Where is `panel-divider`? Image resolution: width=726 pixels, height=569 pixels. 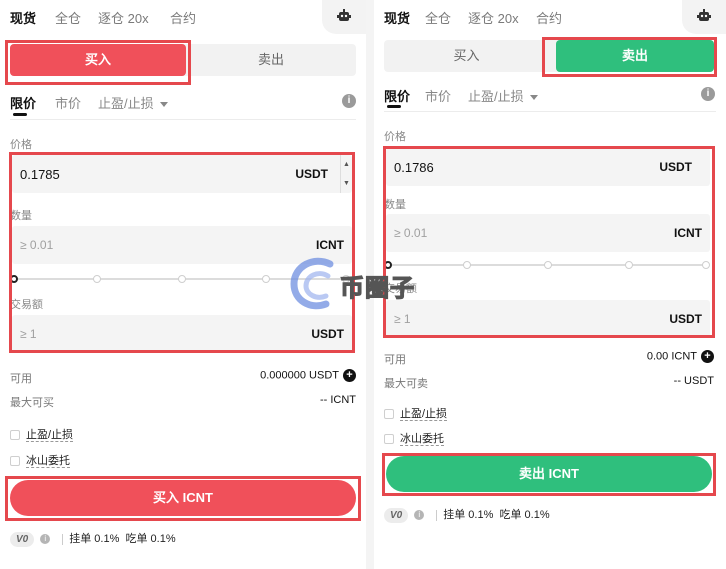
panel-divider is located at coordinates (370, 284).